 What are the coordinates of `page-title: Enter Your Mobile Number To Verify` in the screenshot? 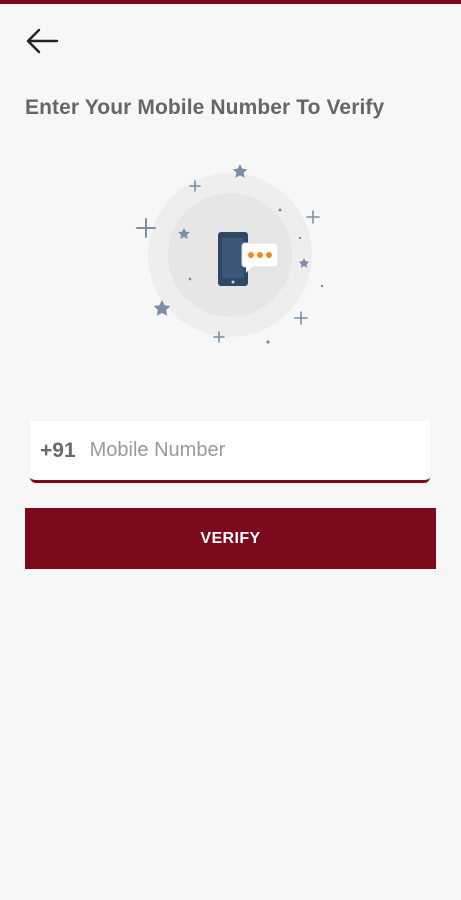 It's located at (205, 107).